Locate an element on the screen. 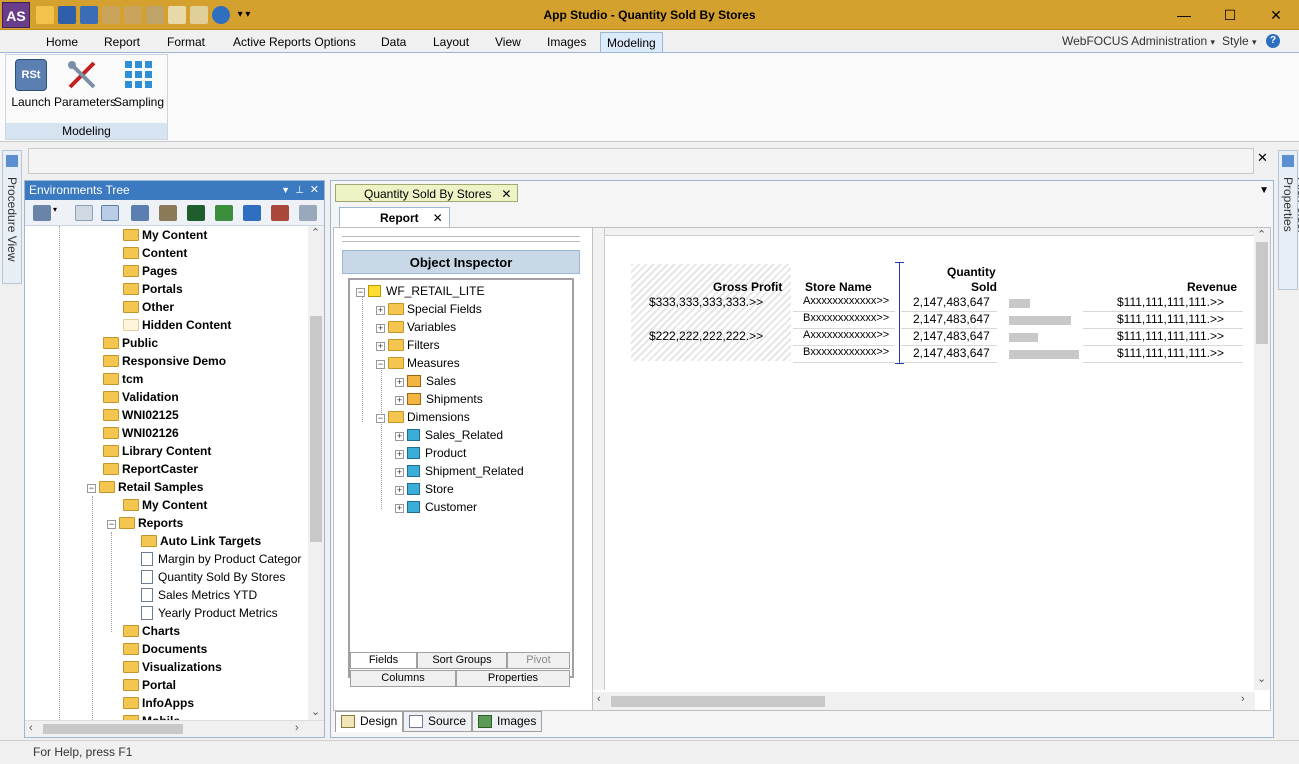 The width and height of the screenshot is (1299, 764). save-all-icon is located at coordinates (89, 15).